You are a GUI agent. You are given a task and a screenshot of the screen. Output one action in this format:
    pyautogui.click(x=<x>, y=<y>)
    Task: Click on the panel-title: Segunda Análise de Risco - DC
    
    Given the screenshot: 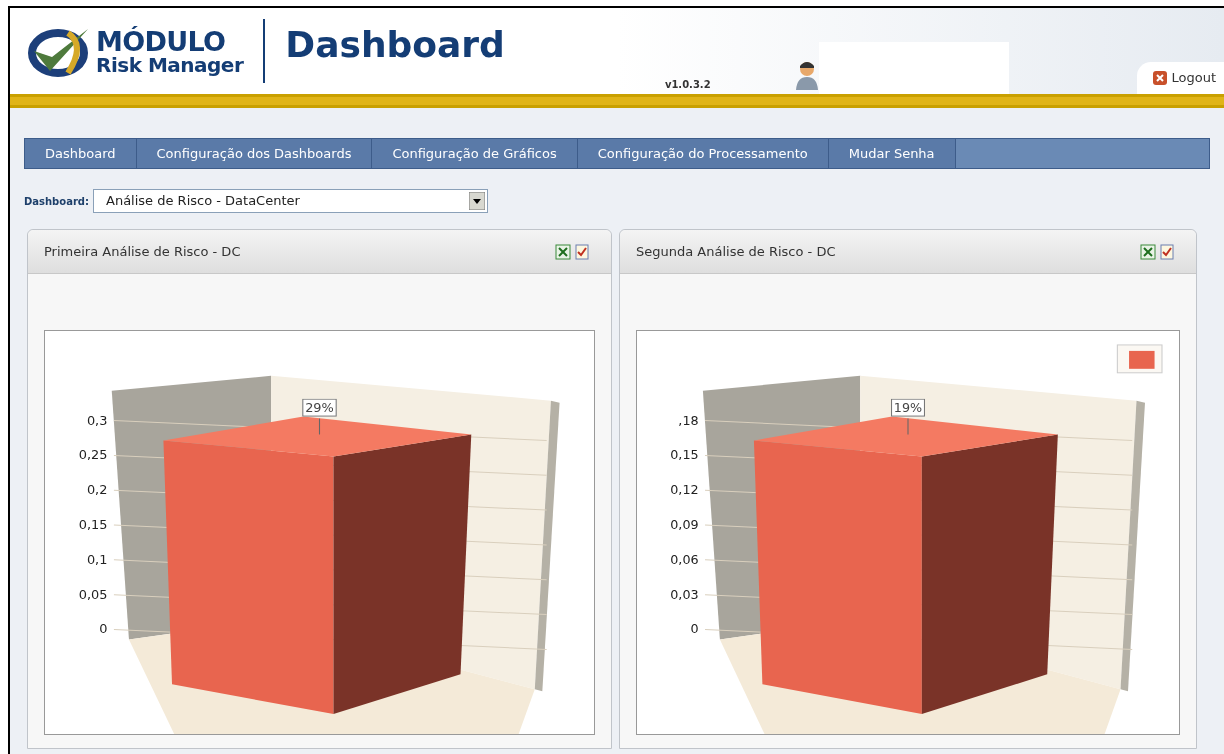 What is the action you would take?
    pyautogui.click(x=736, y=251)
    